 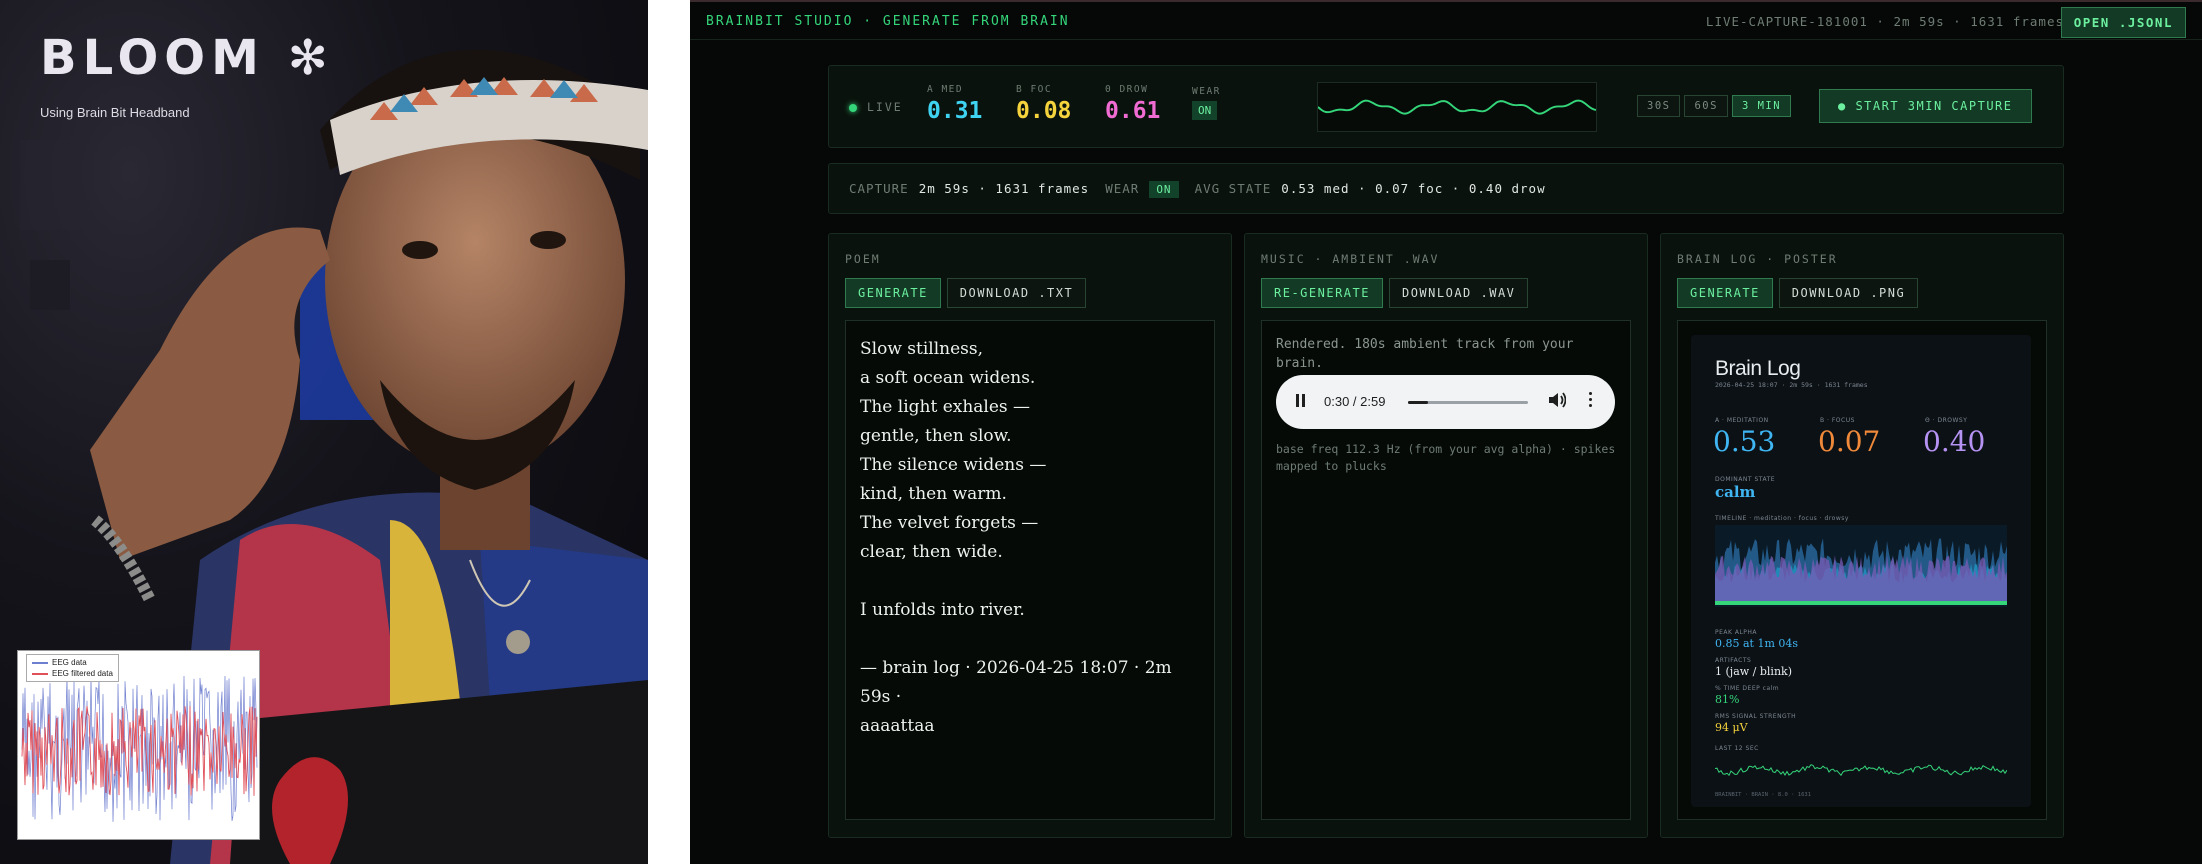 I want to click on poster-footer: BRAINBIT · BRAIN · 8.0 · 1631, so click(x=1763, y=795).